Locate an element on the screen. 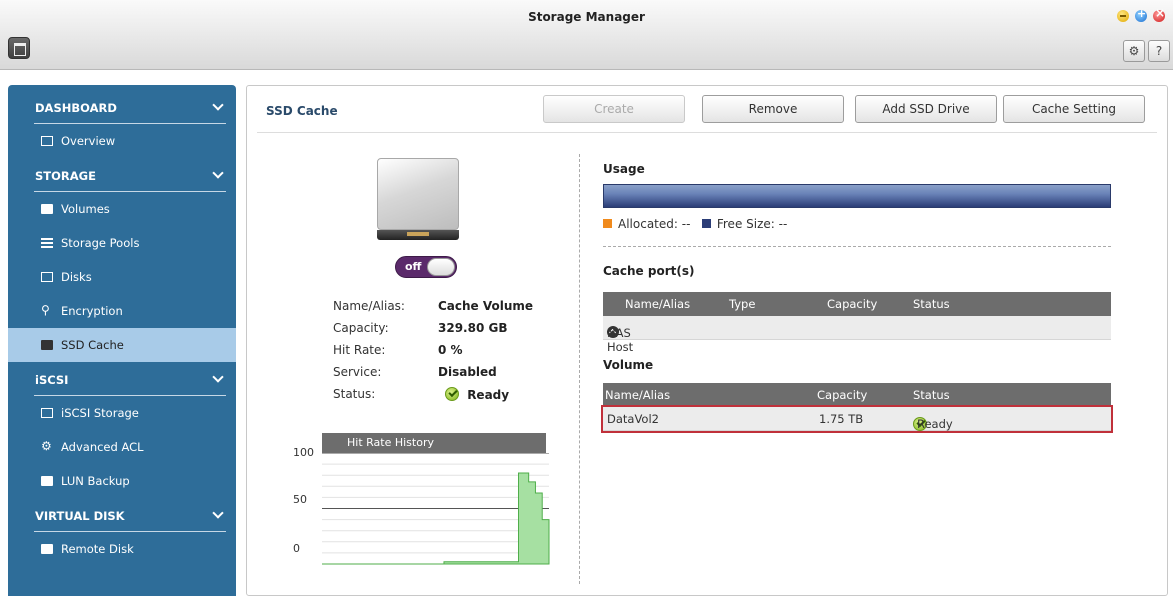 This screenshot has height=601, width=1173. sidebar-item-iscsi-storage: iSCSI Storage is located at coordinates (122, 413).